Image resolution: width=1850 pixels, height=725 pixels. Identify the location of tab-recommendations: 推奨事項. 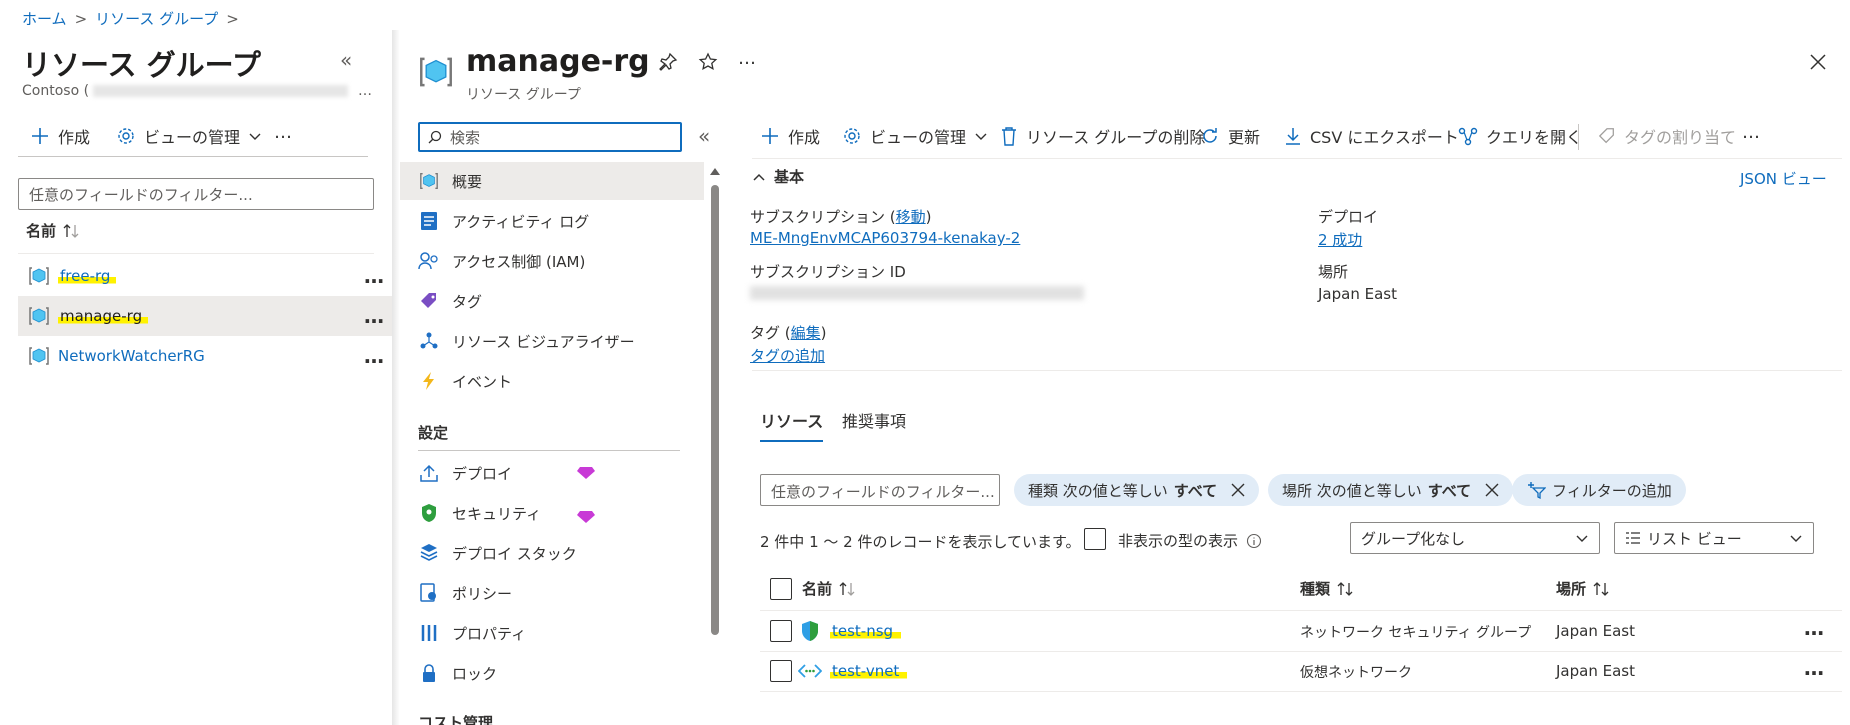
(874, 420).